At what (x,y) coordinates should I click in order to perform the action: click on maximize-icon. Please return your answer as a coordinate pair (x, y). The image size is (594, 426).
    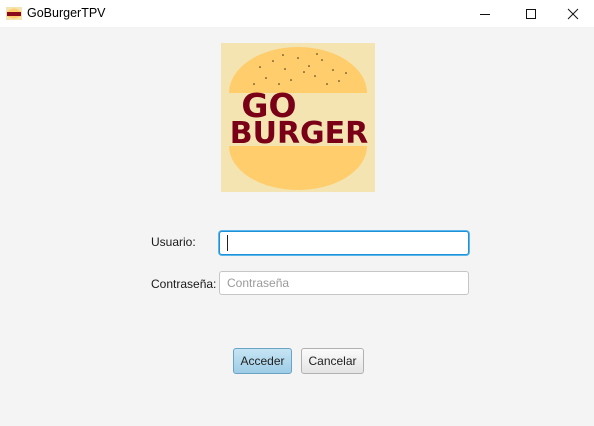
    Looking at the image, I should click on (531, 13).